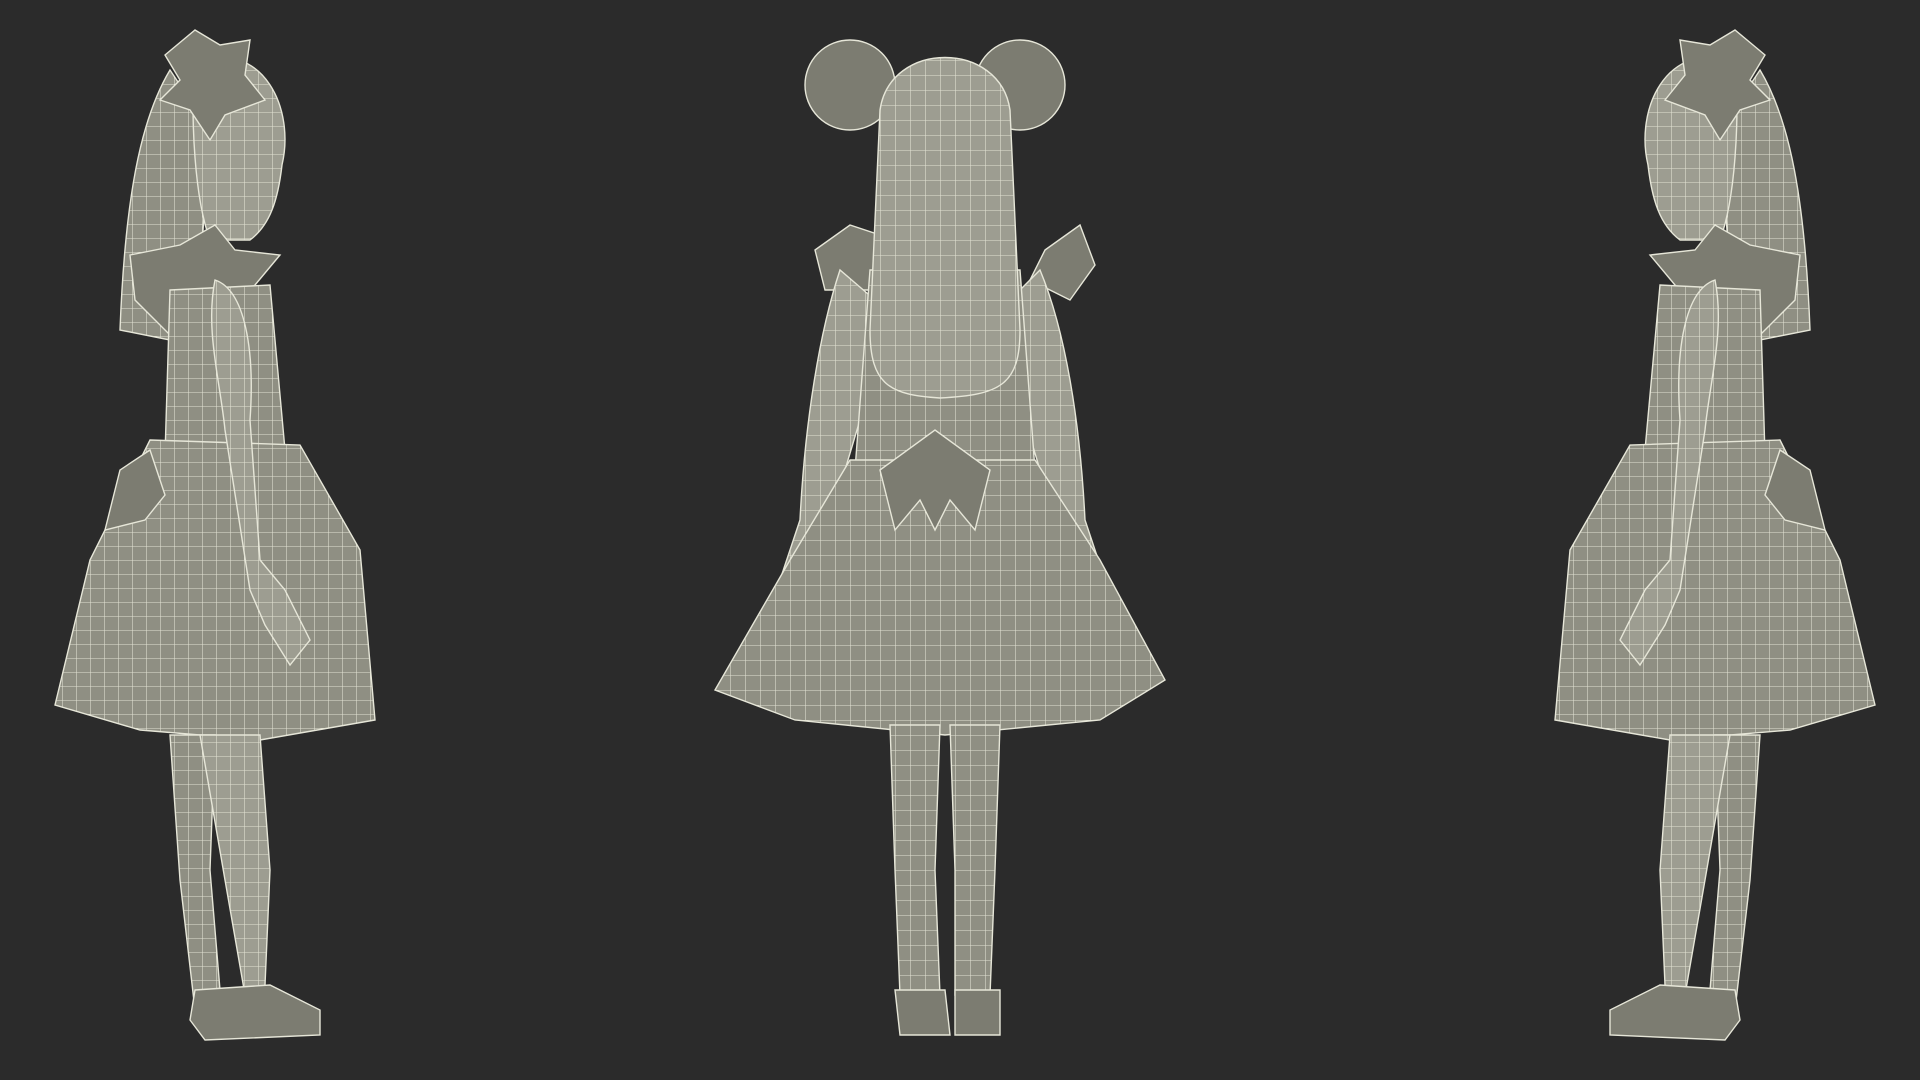  What do you see at coordinates (977, 1012) in the screenshot?
I see `shoe-right` at bounding box center [977, 1012].